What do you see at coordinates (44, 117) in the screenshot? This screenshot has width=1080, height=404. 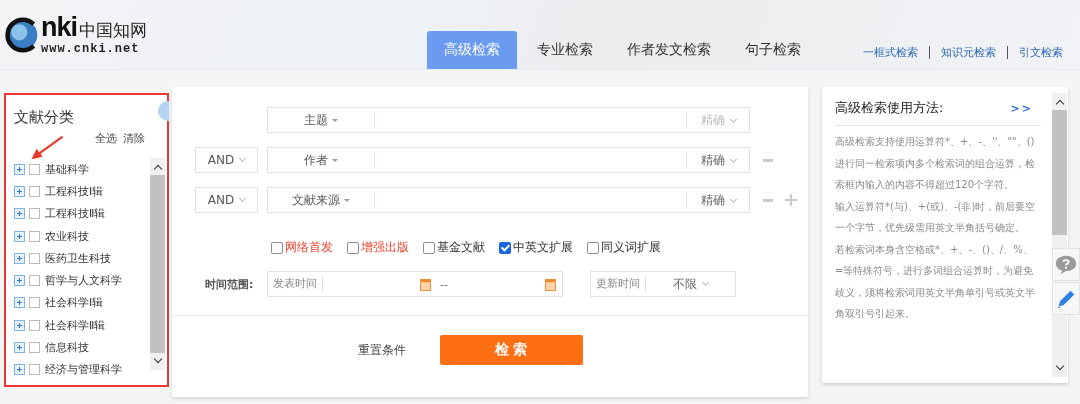 I see `panel-title: 文献分类` at bounding box center [44, 117].